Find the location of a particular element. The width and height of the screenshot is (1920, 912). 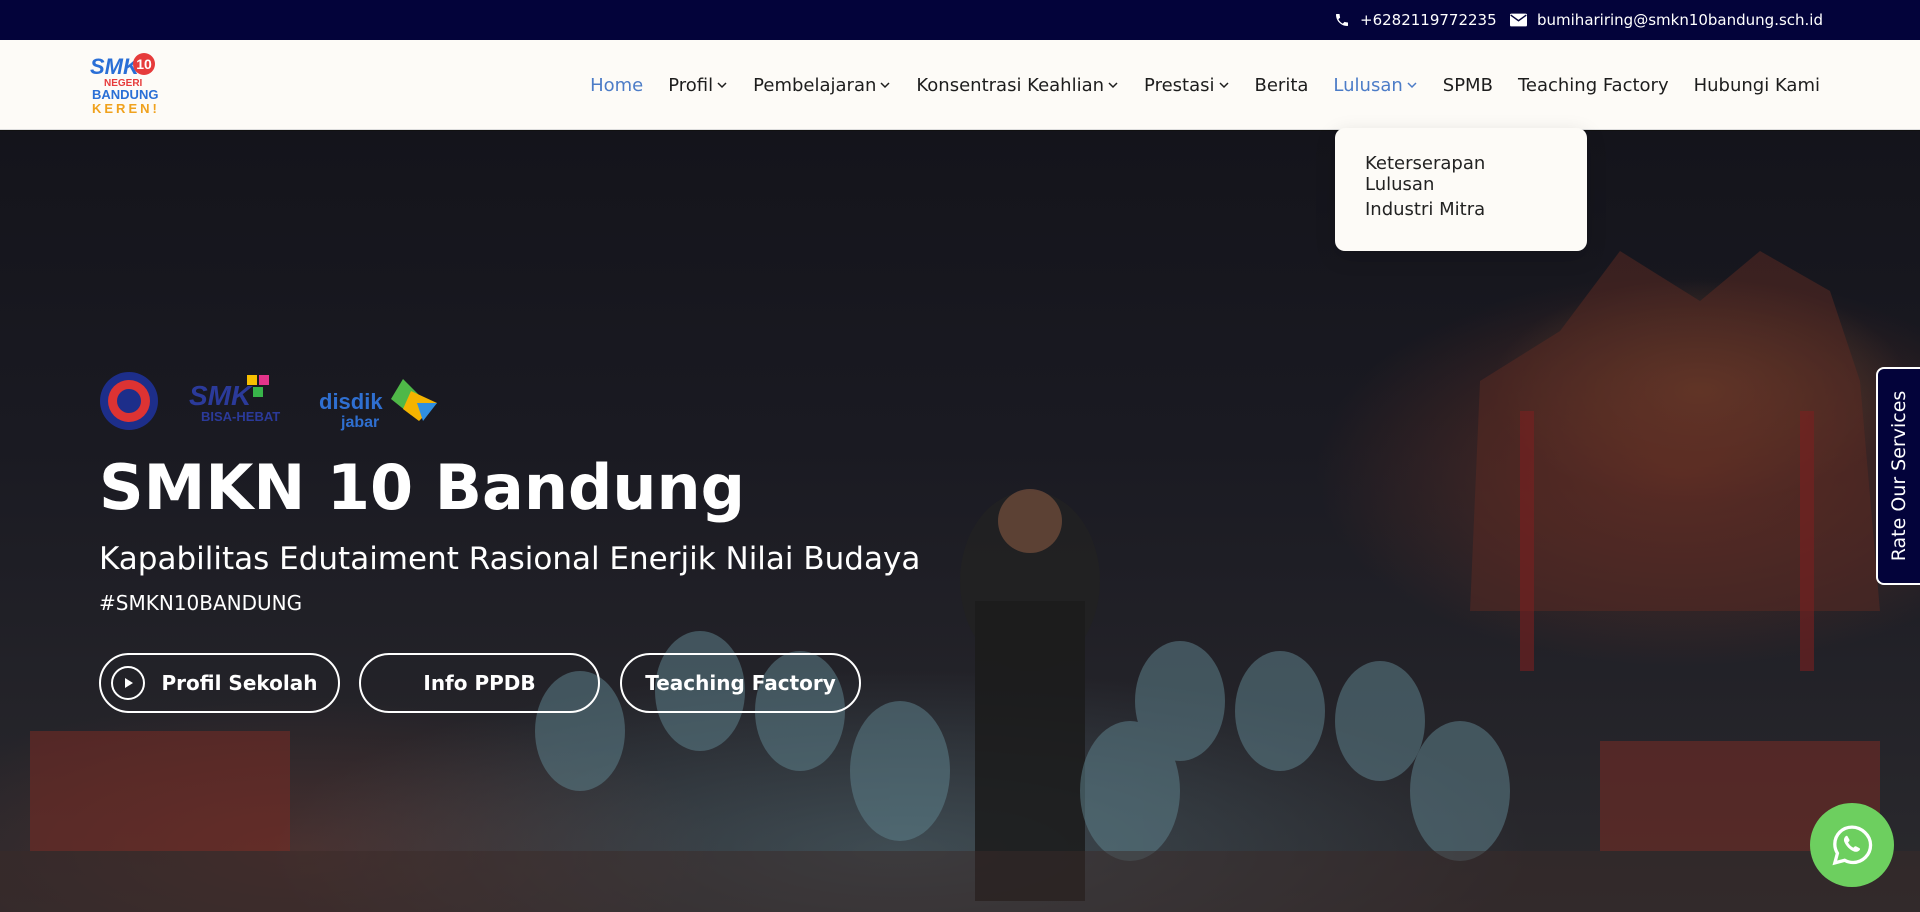

rate-our-services-tab: Rate Our Services is located at coordinates (1898, 476).